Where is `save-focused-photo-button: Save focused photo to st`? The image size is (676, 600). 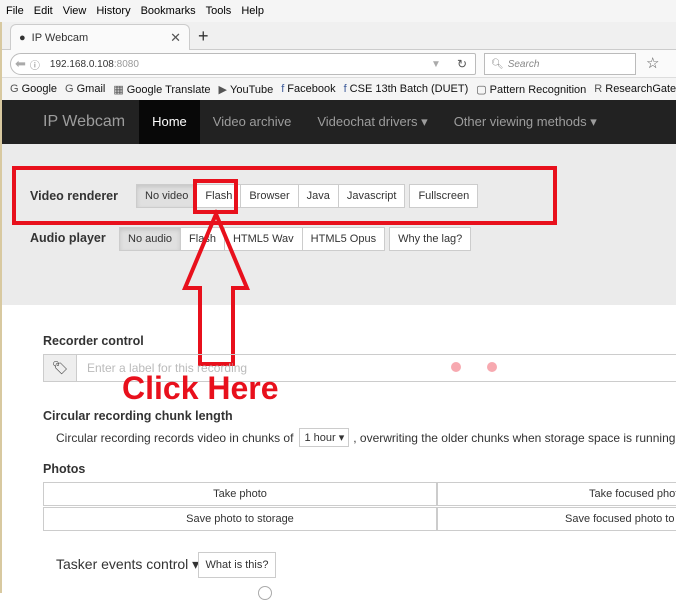
save-focused-photo-button: Save focused photo to st is located at coordinates (556, 519).